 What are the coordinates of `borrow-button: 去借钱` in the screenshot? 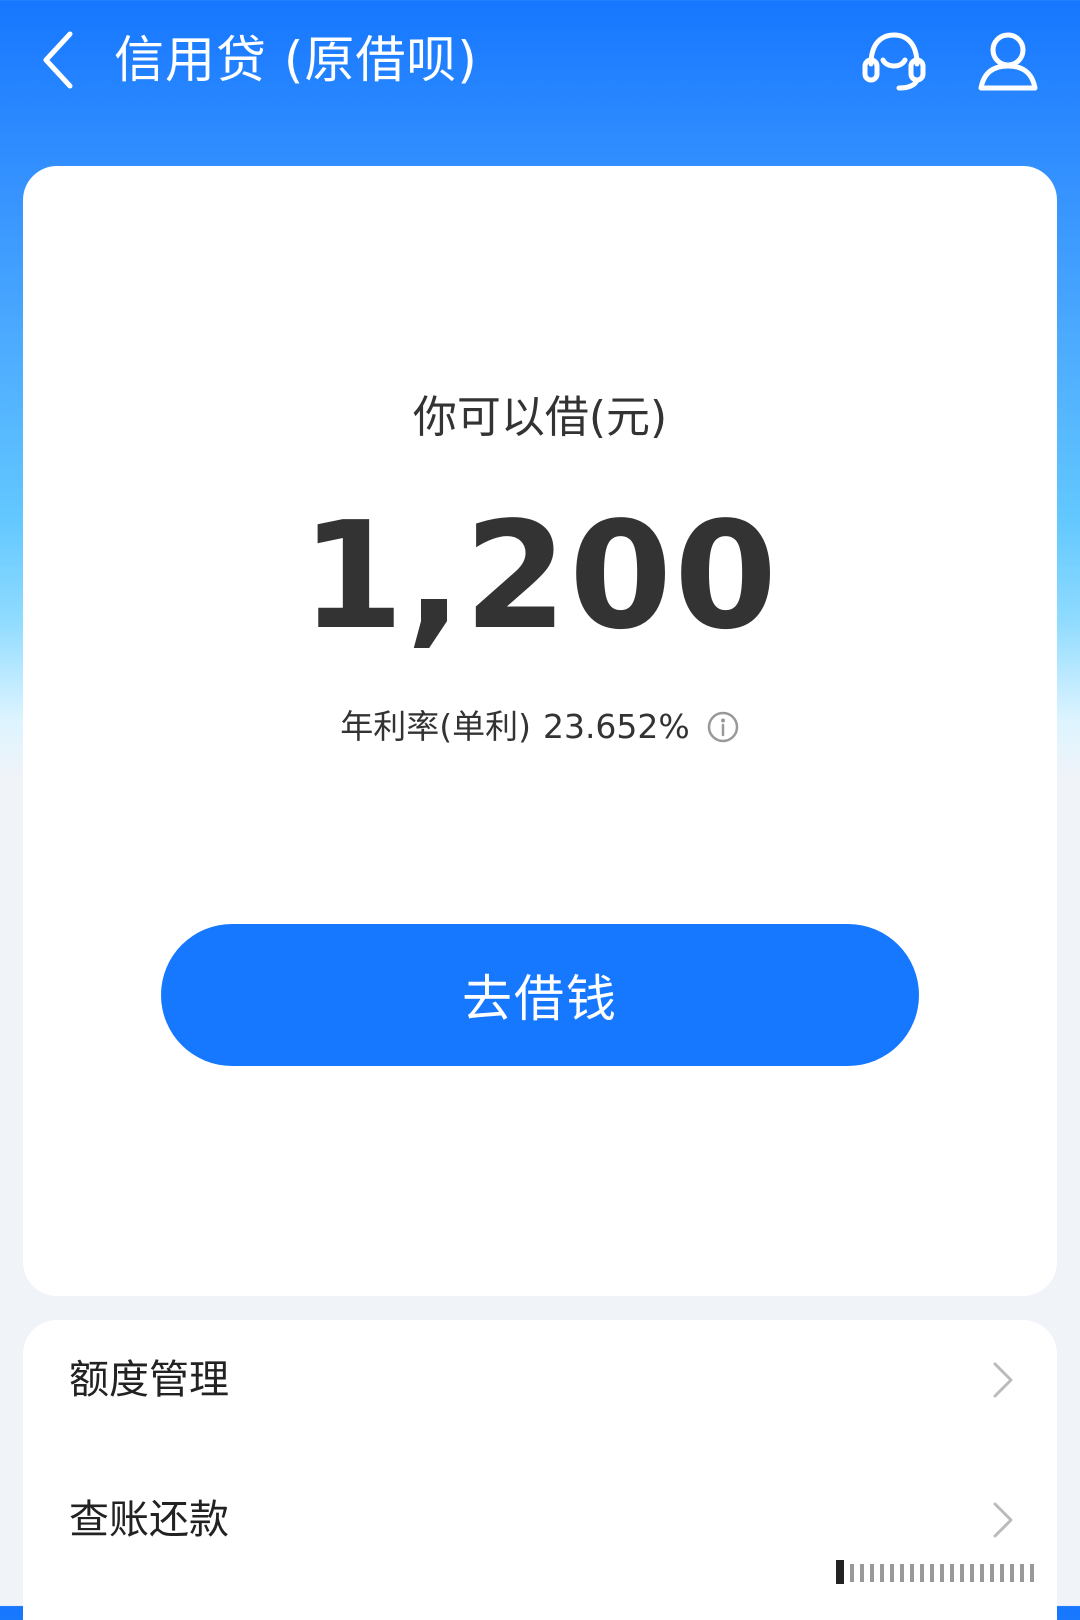 It's located at (540, 995).